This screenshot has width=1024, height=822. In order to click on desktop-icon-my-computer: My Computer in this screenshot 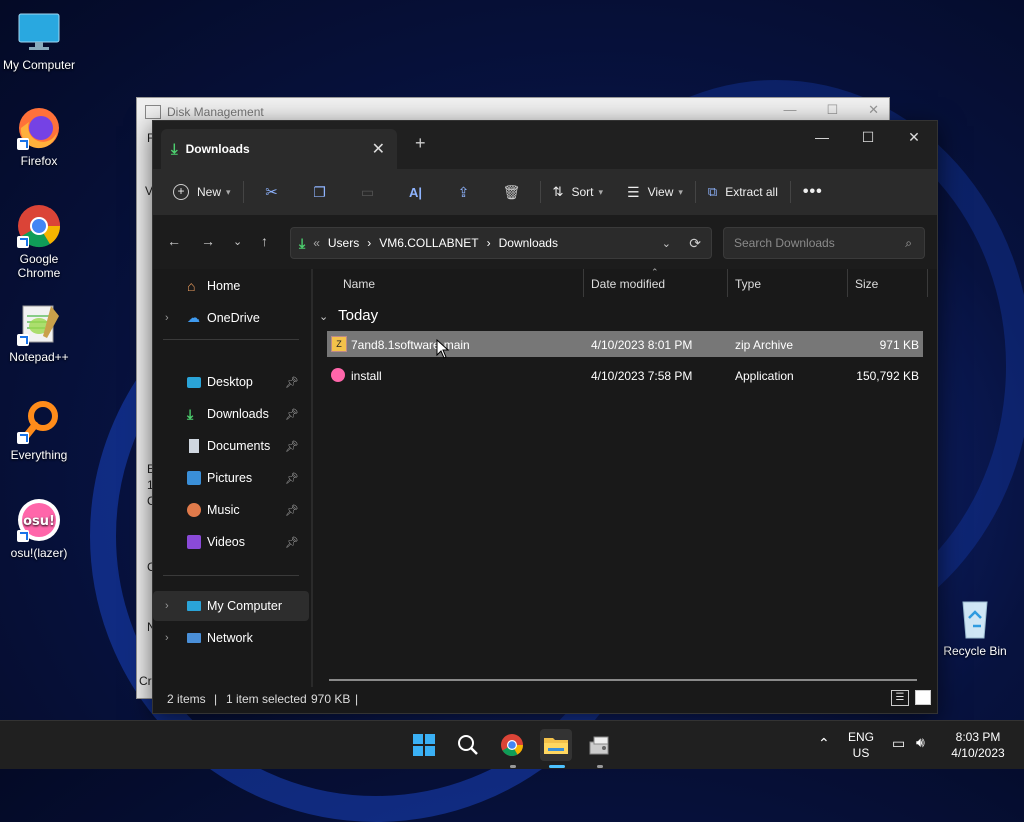, I will do `click(39, 41)`.